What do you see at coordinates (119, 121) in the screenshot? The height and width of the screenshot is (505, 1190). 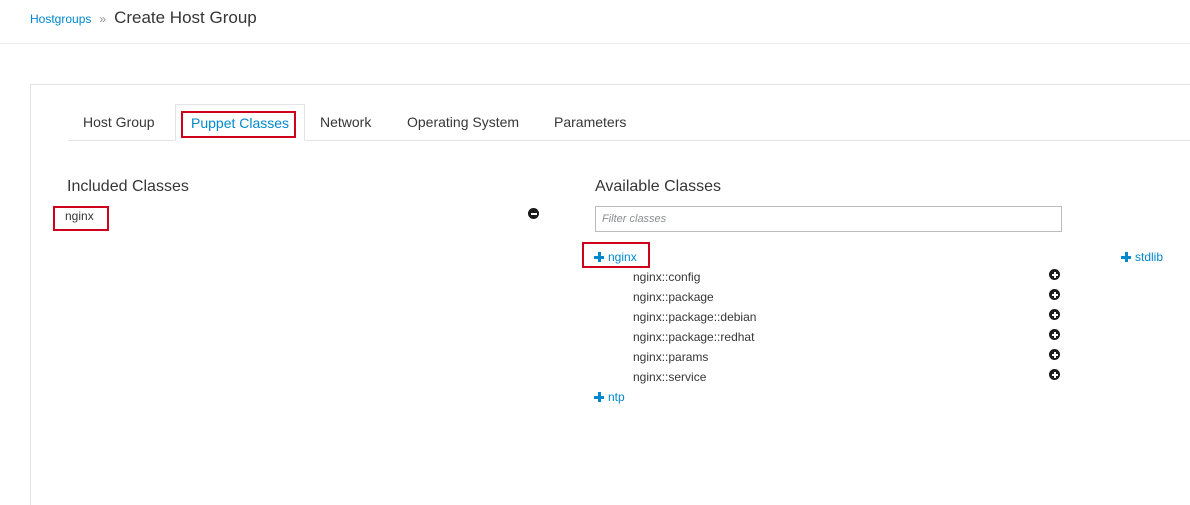 I see `tab-host-group: Host Group` at bounding box center [119, 121].